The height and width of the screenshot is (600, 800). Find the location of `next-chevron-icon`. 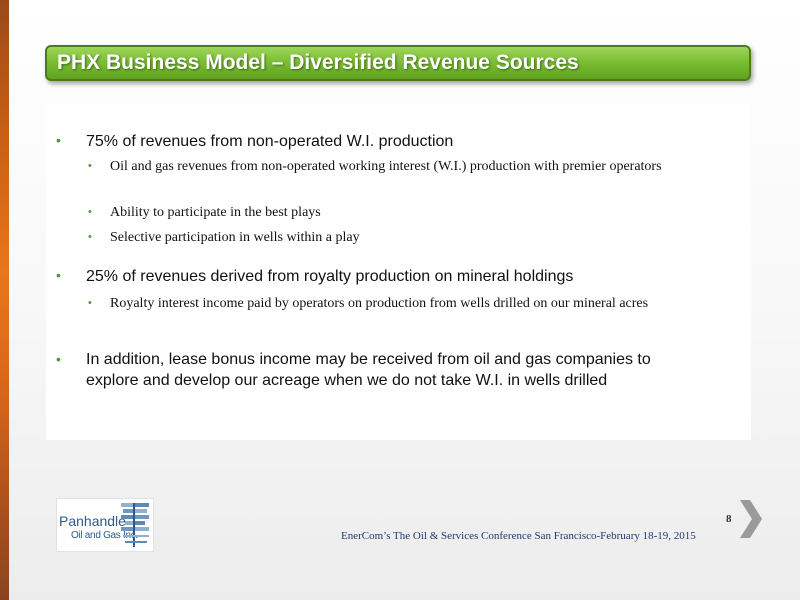

next-chevron-icon is located at coordinates (751, 519).